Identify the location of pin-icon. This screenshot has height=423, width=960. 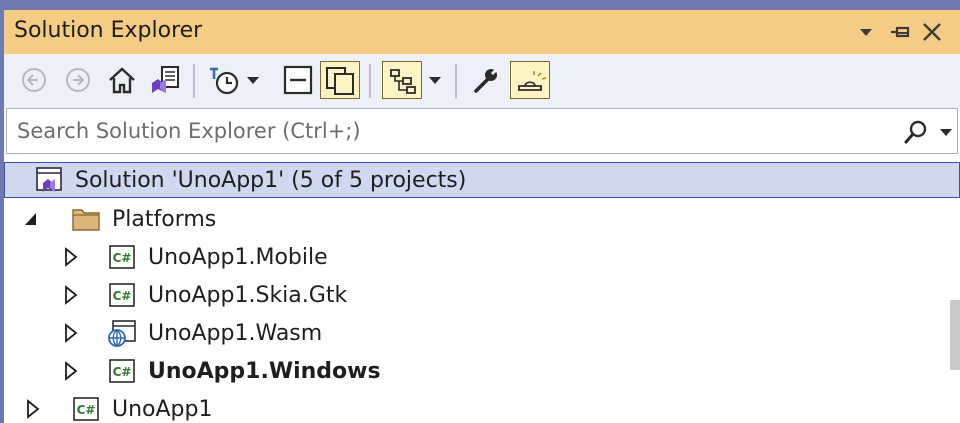
(900, 32).